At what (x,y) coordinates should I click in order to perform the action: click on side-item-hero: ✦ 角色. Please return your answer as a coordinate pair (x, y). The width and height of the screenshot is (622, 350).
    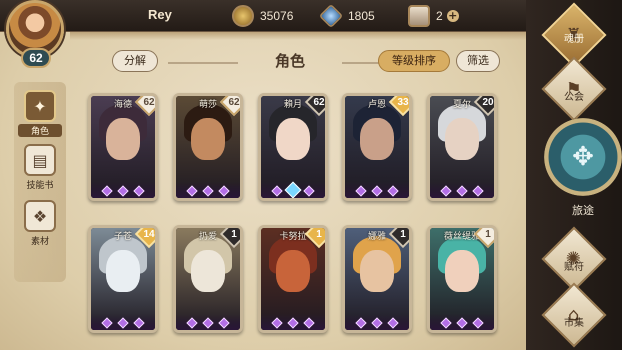
    Looking at the image, I should click on (40, 118).